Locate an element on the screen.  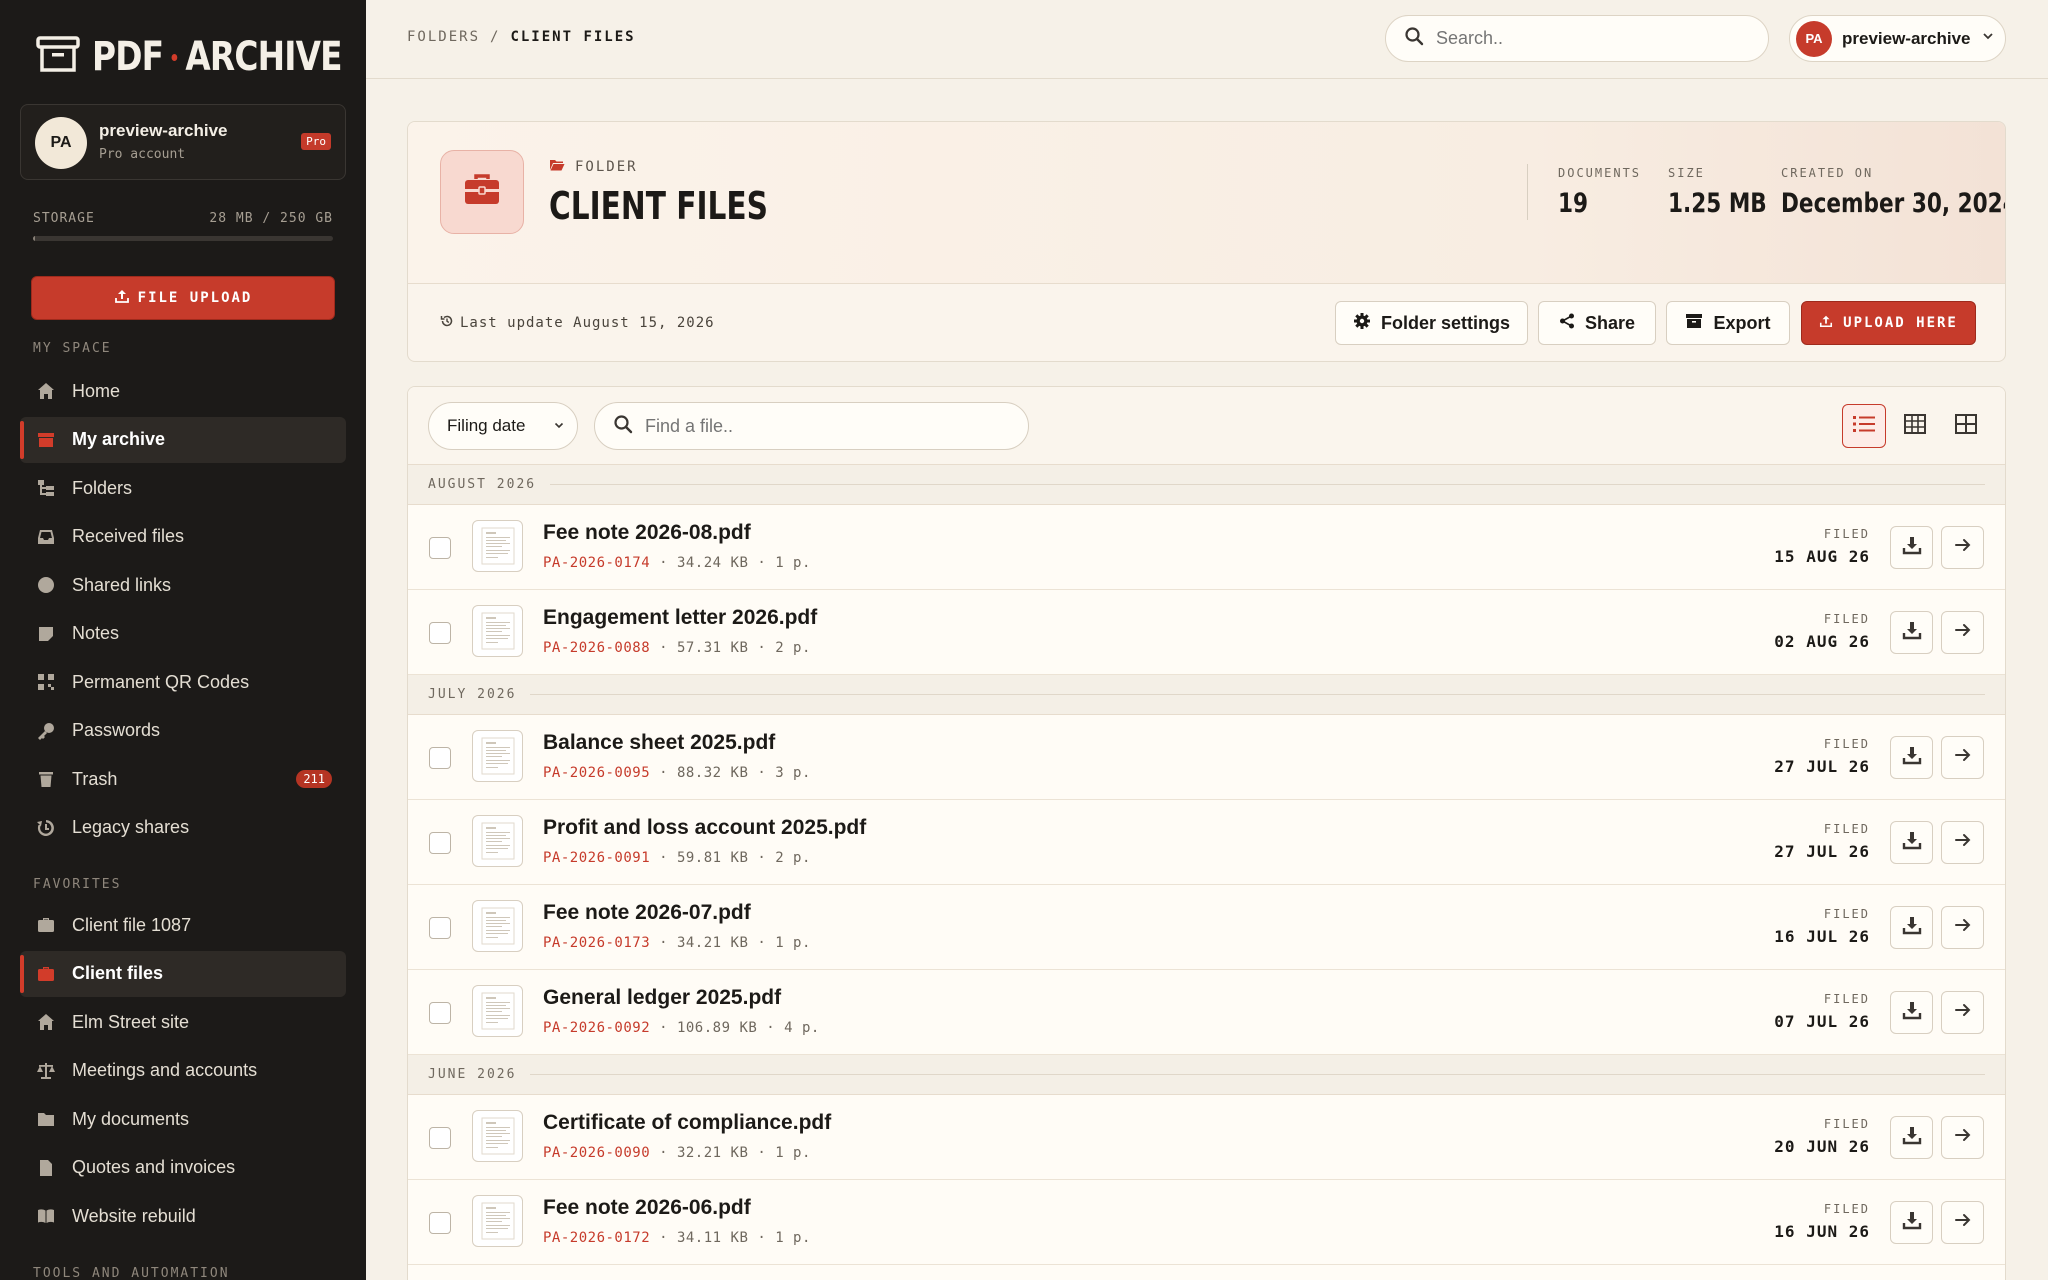
folder-kicker: FOLDER is located at coordinates (593, 166).